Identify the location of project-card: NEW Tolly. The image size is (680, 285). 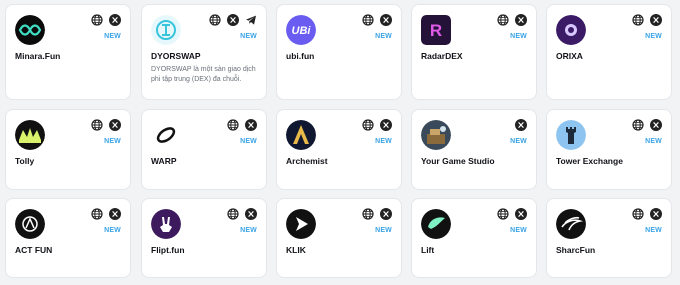
(68, 149).